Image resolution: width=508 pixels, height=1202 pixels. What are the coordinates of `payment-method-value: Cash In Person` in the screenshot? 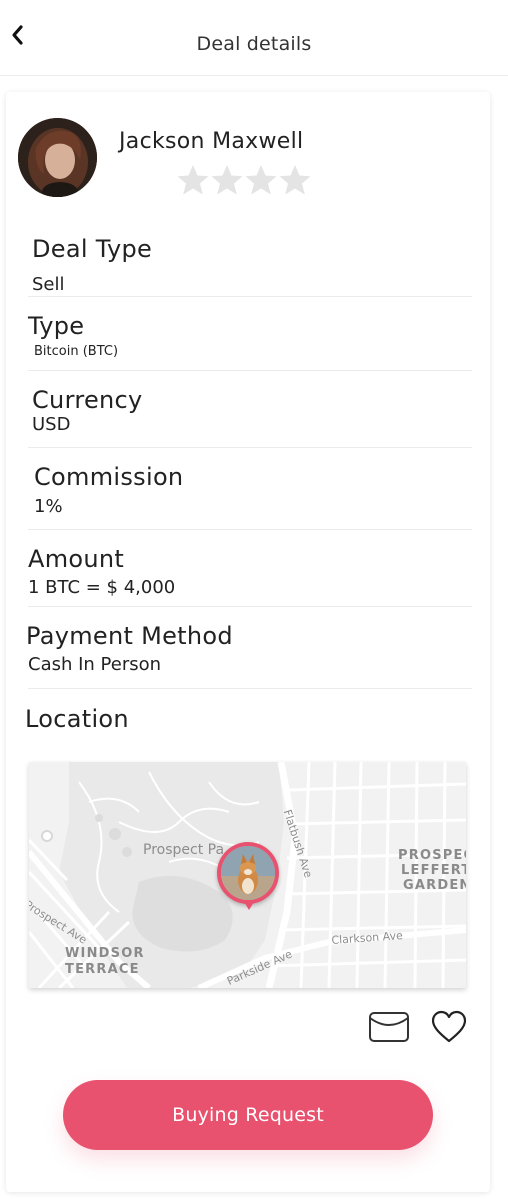 It's located at (95, 664).